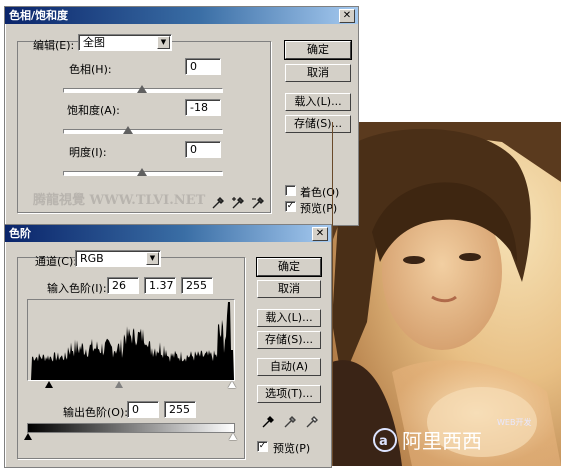 The image size is (564, 470). Describe the element at coordinates (127, 130) in the screenshot. I see `saturation-slider-thumb` at that location.